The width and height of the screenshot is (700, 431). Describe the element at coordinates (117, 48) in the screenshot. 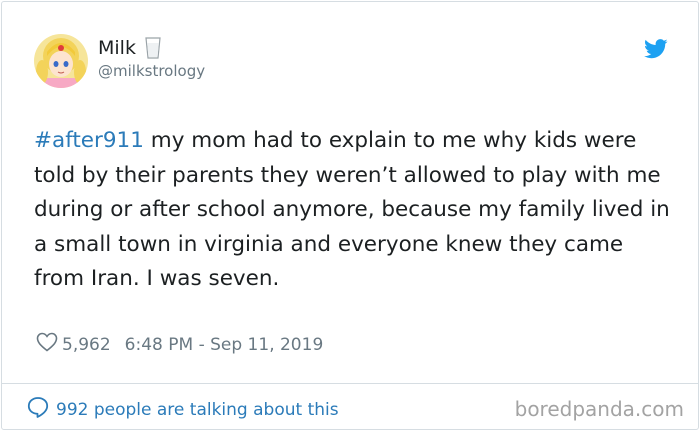

I see `display-name: Milk` at that location.